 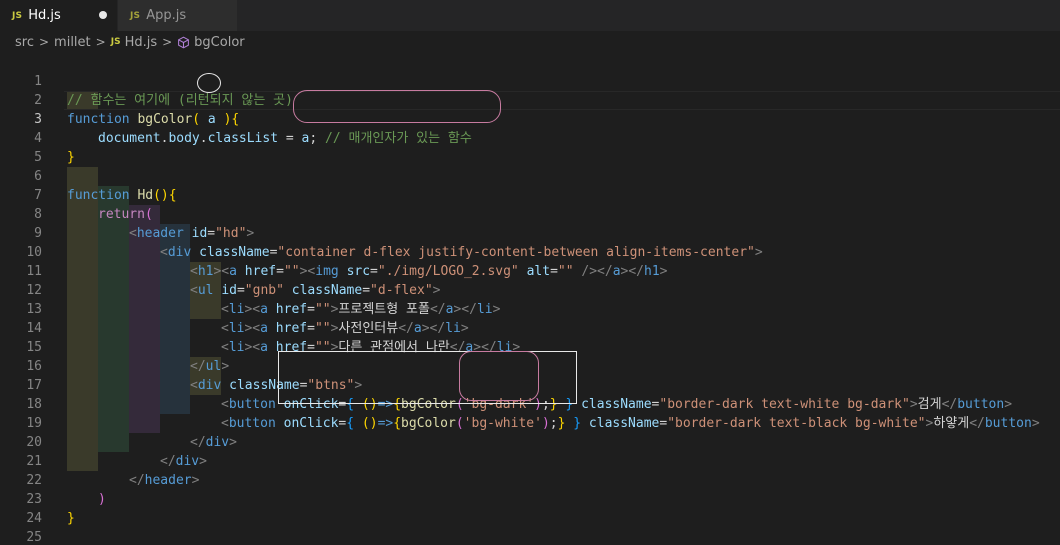 I want to click on code-line: 13 <li><a href="">사전인터뷰</a></li>, so click(x=530, y=308).